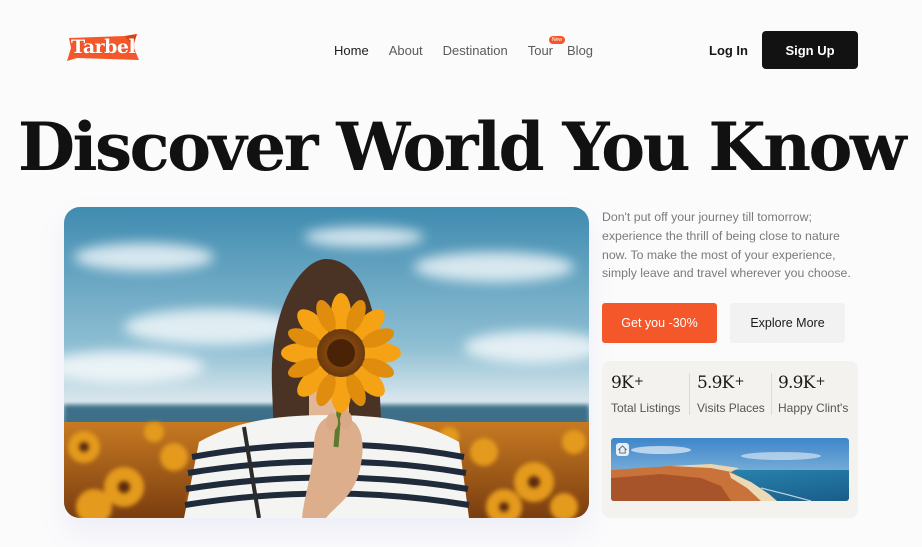  Describe the element at coordinates (622, 449) in the screenshot. I see `home-icon` at that location.